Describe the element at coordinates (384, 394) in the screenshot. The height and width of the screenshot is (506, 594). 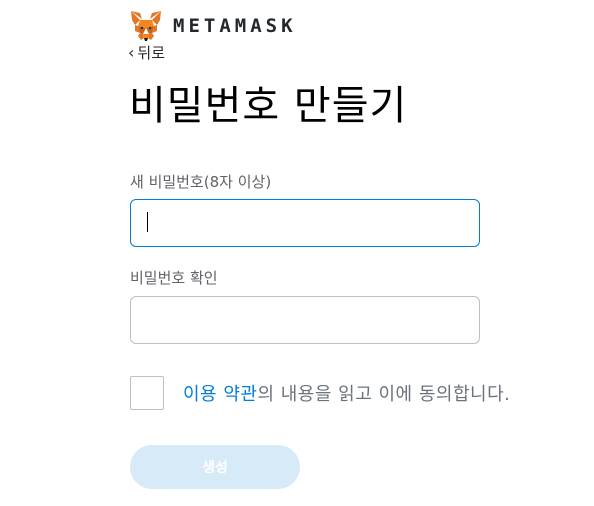
I see `terms-rest-text: 의 내용을 읽고 이에 동의합니다.` at that location.